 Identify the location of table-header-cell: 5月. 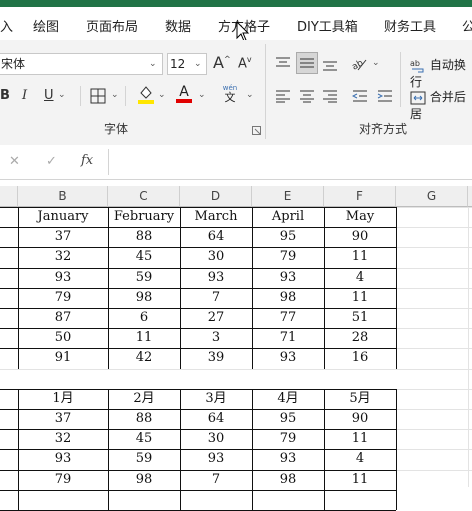
(360, 399).